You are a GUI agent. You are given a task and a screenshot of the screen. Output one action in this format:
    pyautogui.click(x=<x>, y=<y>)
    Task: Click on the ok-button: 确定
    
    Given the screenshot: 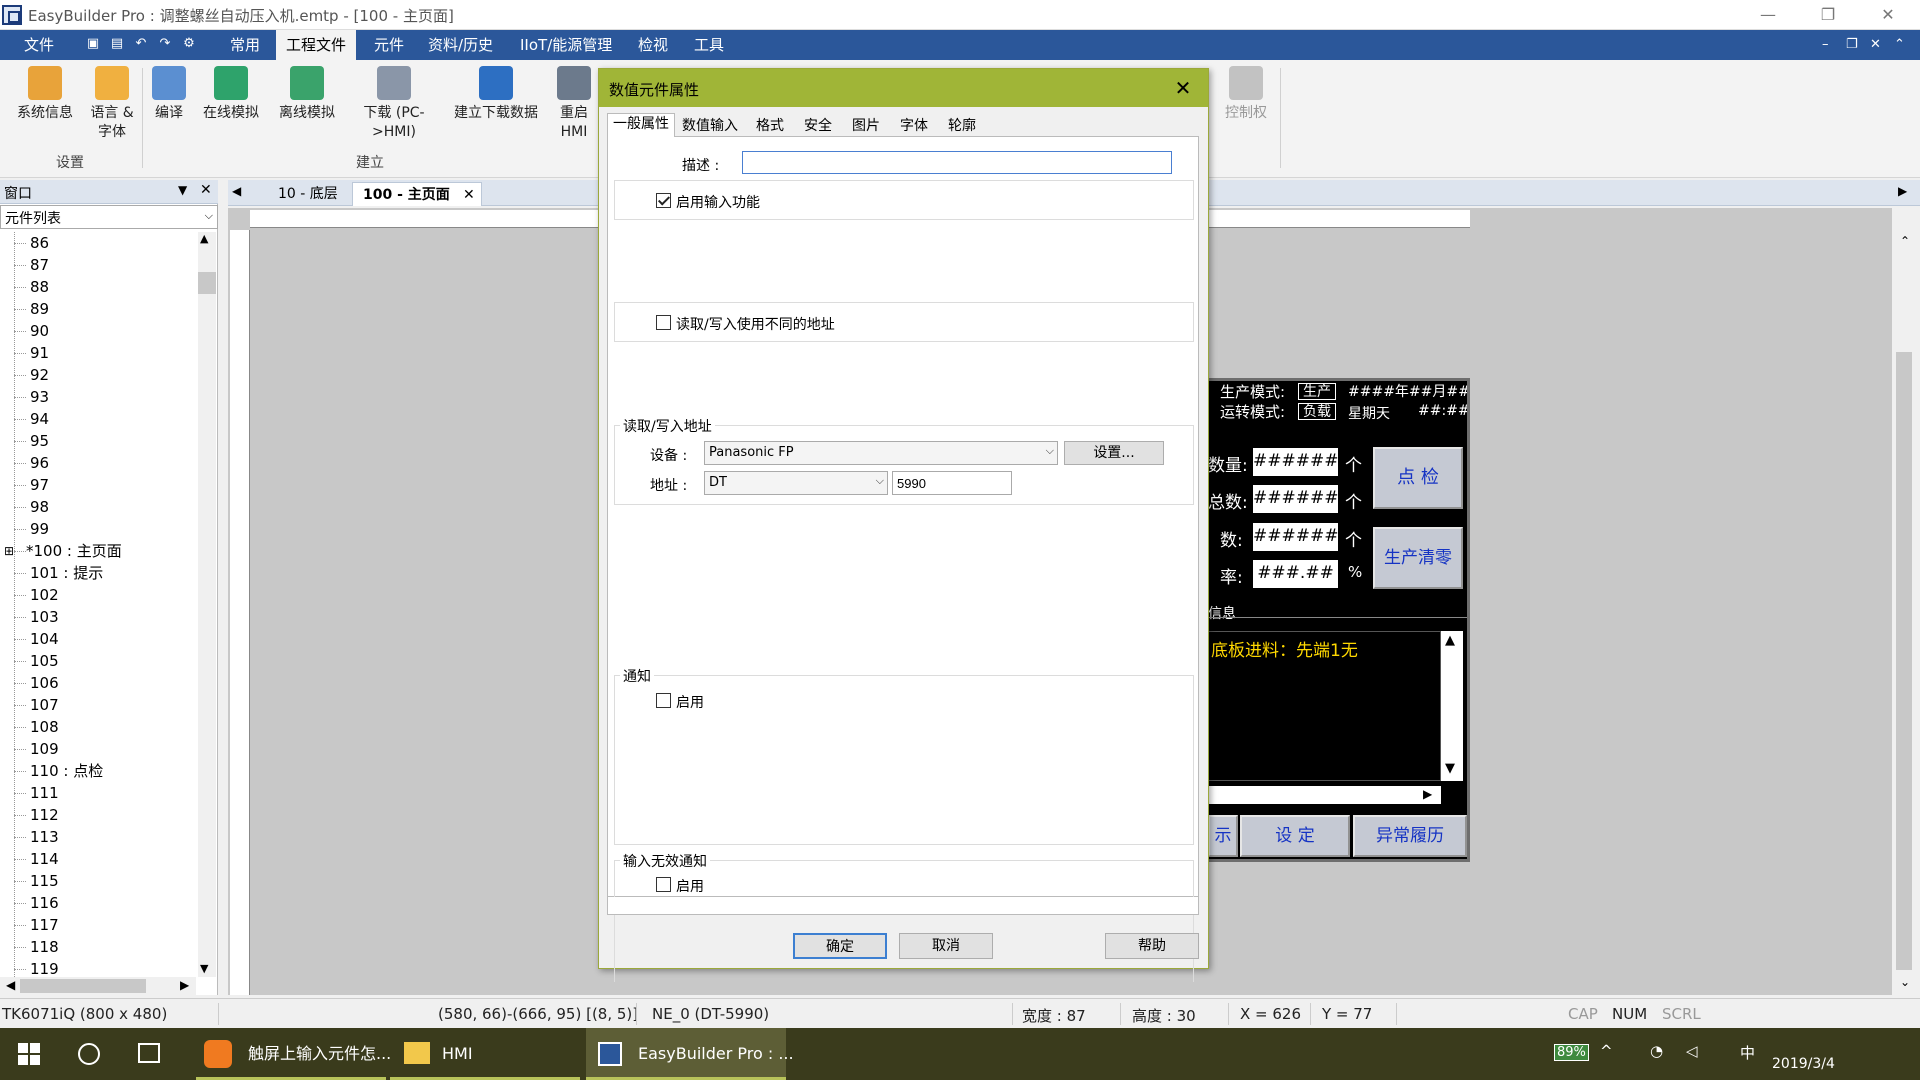 What is the action you would take?
    pyautogui.click(x=840, y=946)
    